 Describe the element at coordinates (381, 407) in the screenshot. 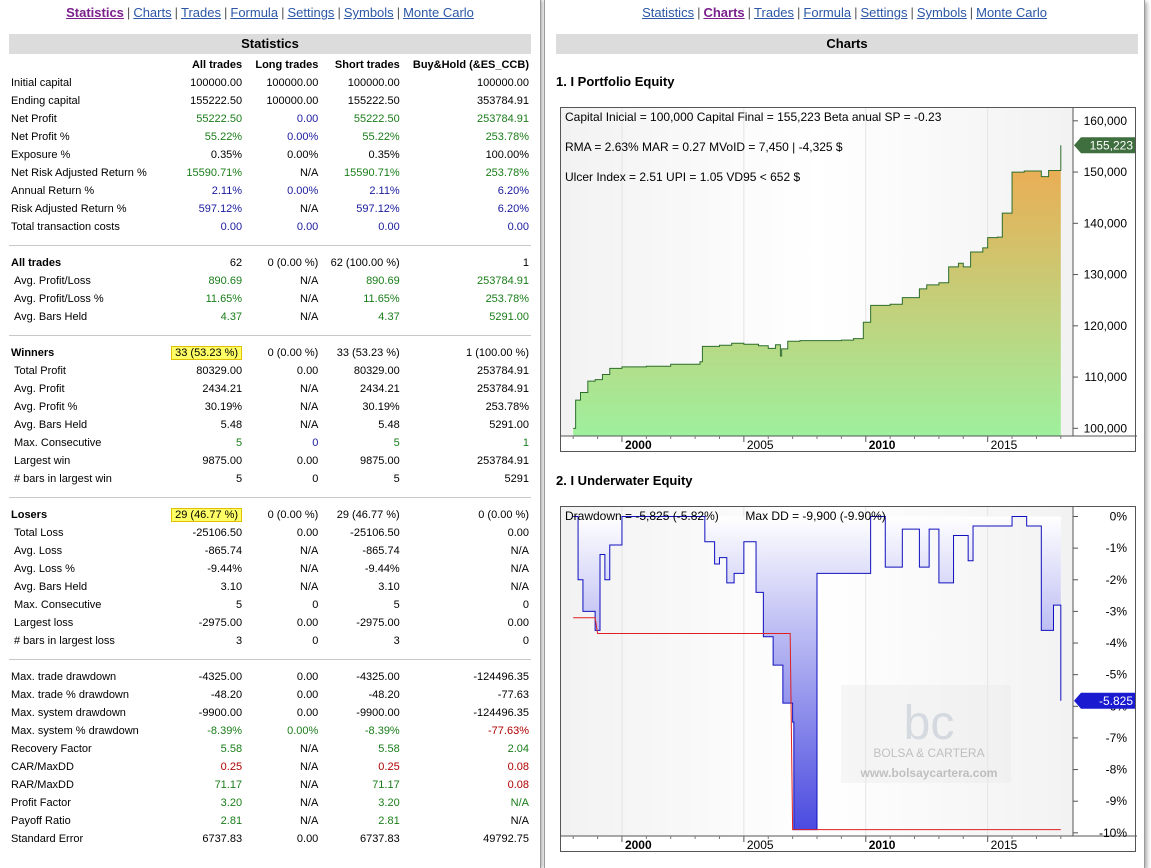

I see `cell-value: 30.19%` at that location.